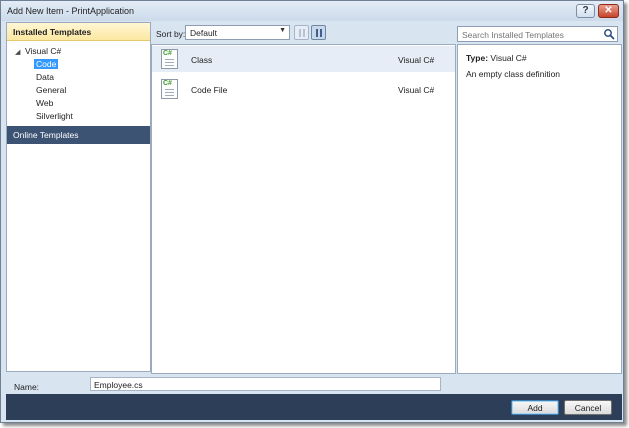  What do you see at coordinates (314, 407) in the screenshot?
I see `dialog-footer: Add Cancel` at bounding box center [314, 407].